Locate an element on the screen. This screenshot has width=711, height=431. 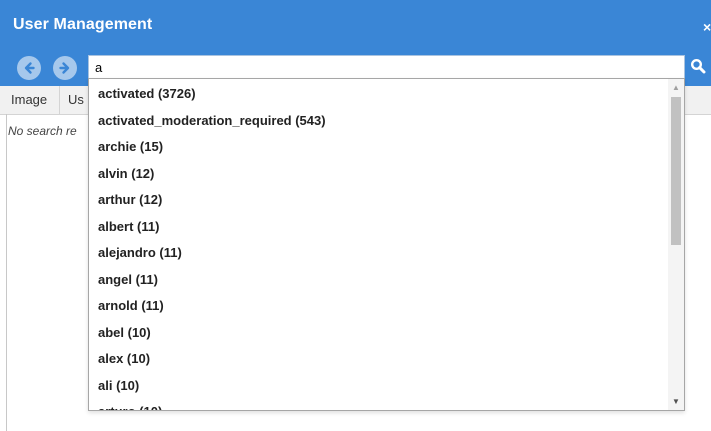
search-icon is located at coordinates (698, 68).